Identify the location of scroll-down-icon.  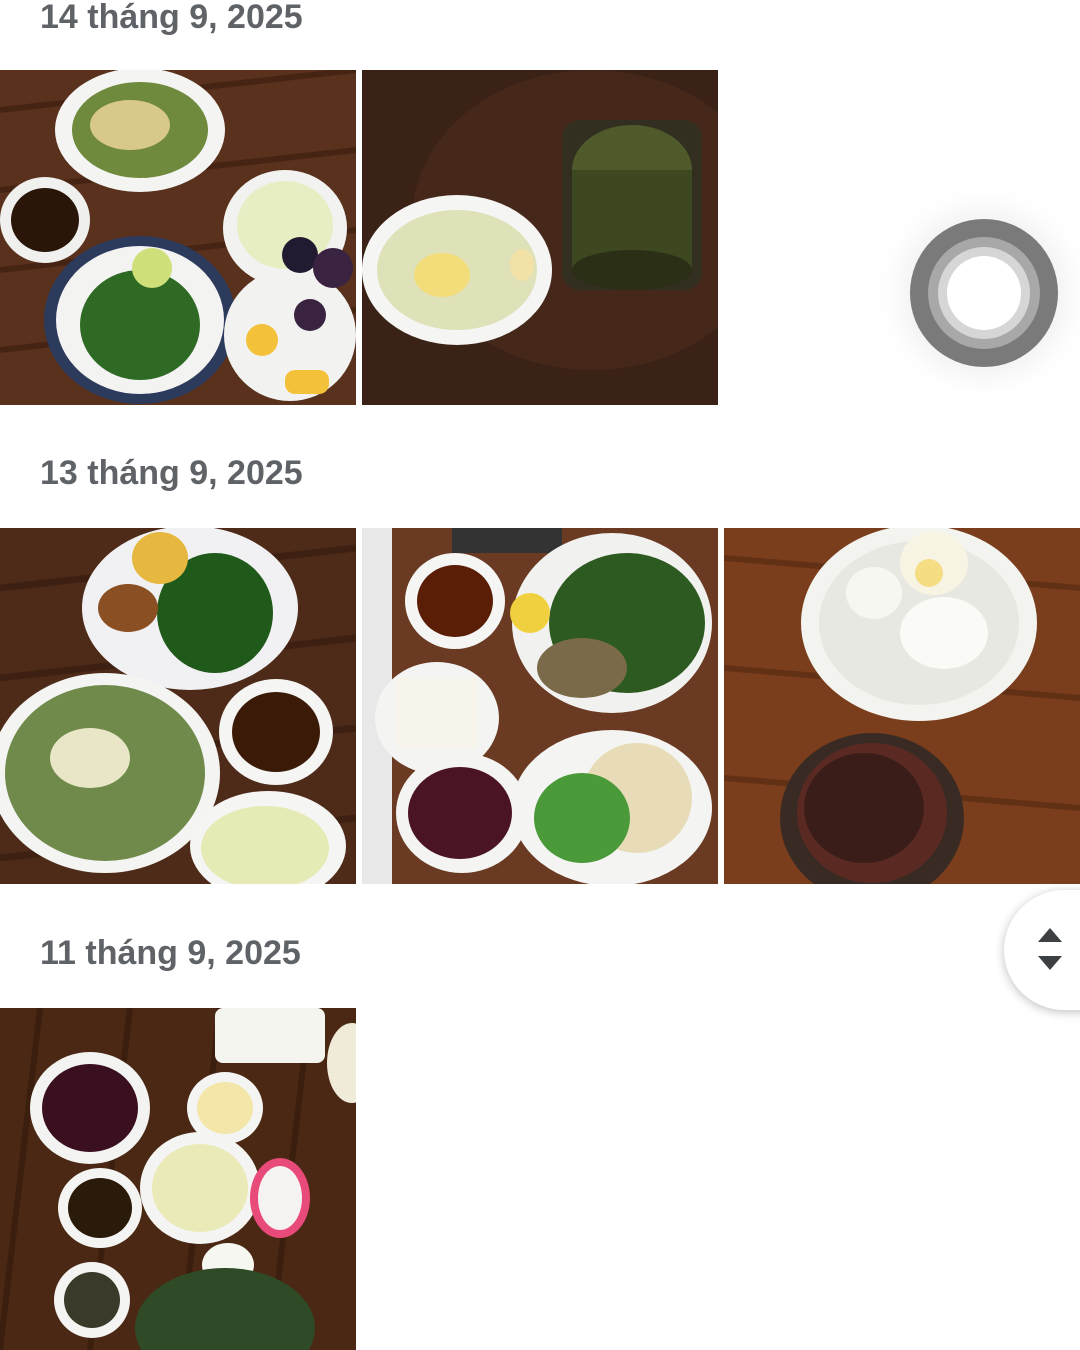
(1050, 963).